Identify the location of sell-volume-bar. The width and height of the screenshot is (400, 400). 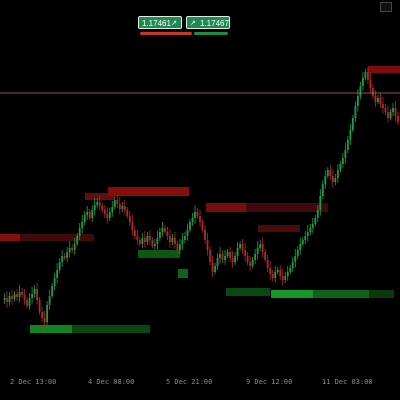
(166, 33).